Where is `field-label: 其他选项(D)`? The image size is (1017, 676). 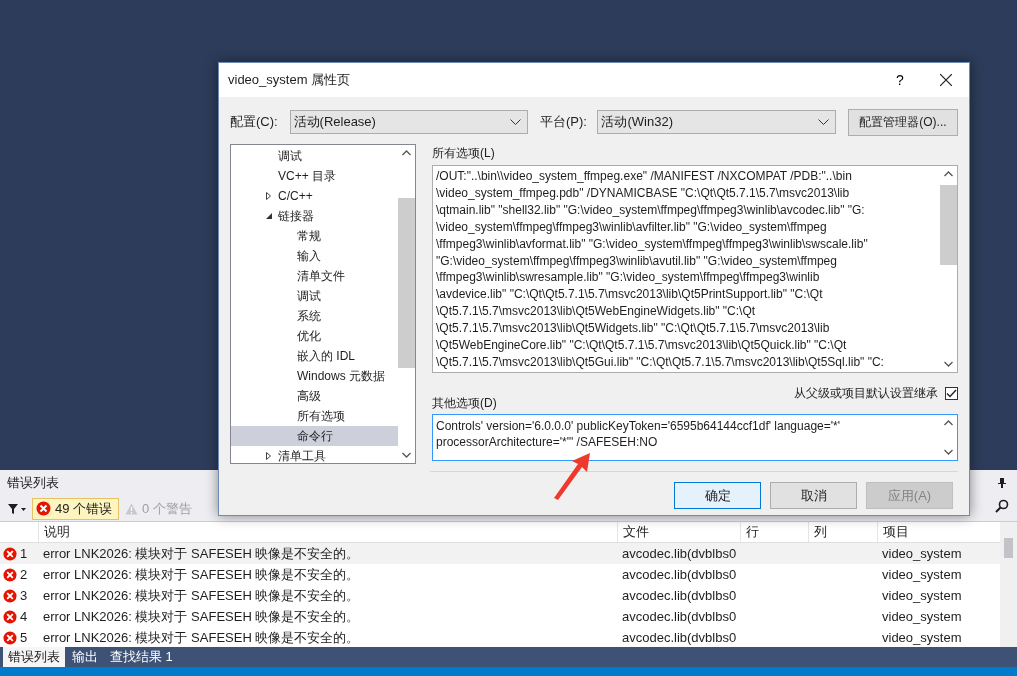
field-label: 其他选项(D) is located at coordinates (465, 402).